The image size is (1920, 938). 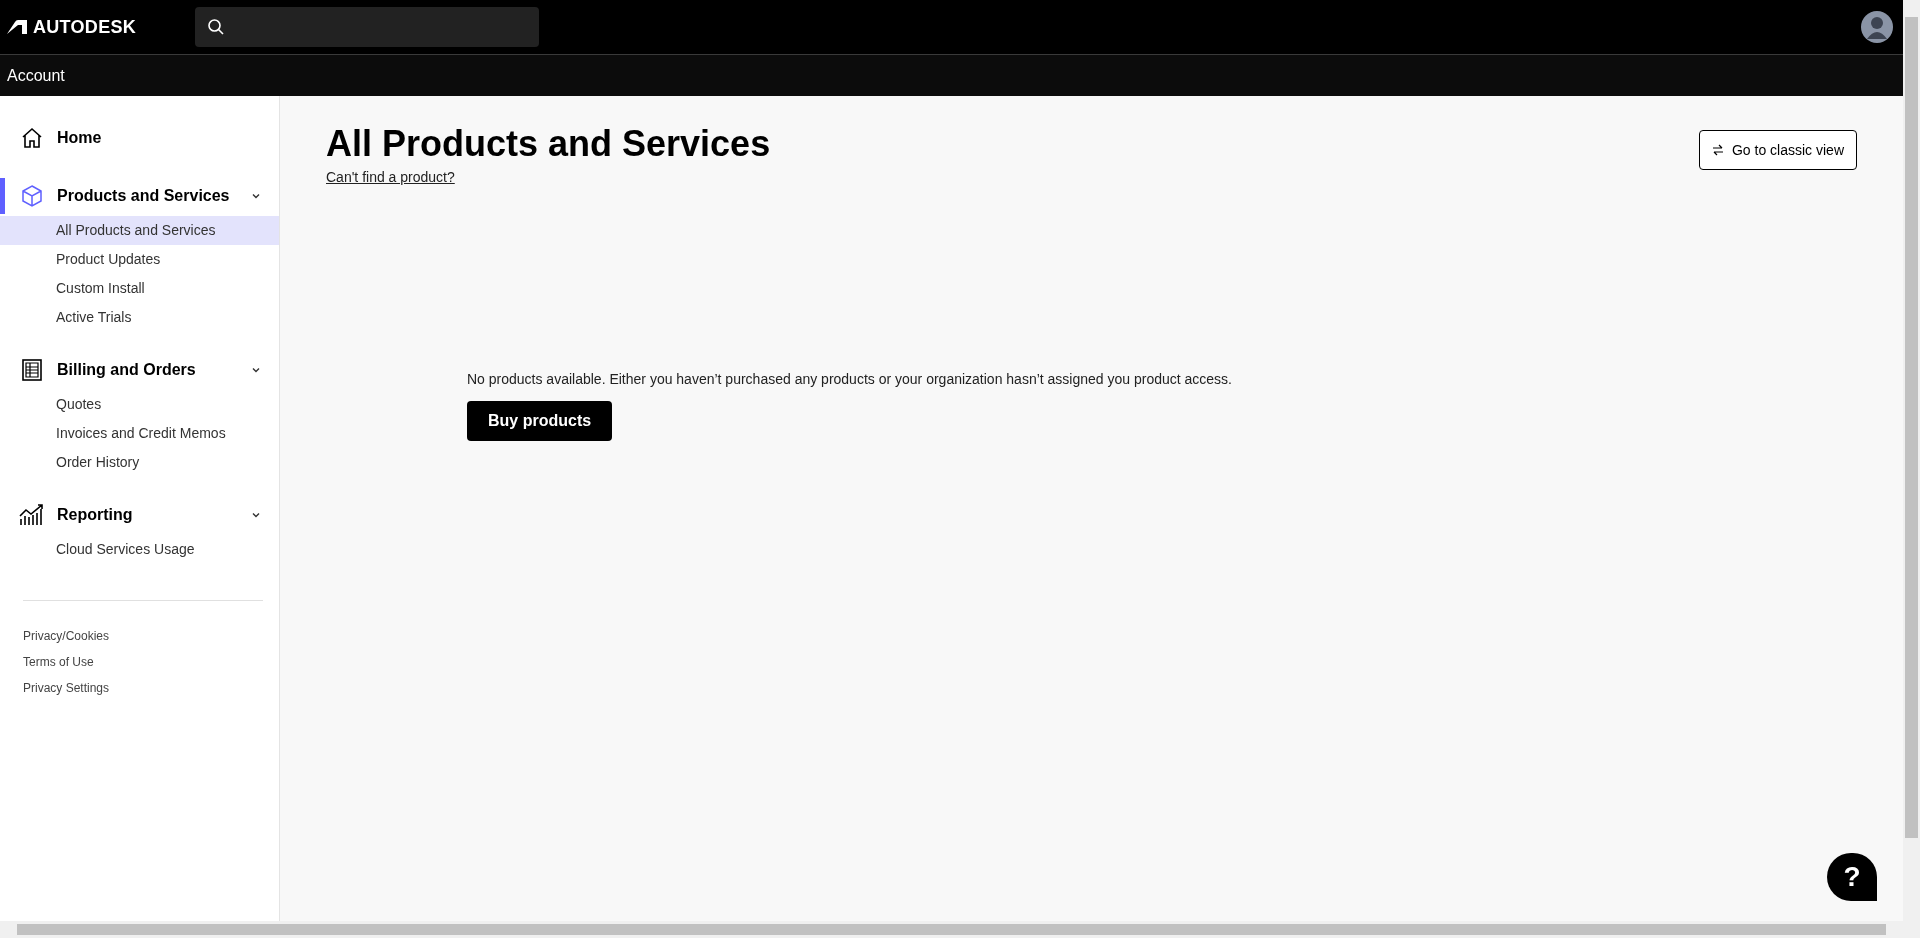 I want to click on sidebar-item: All Products and Services, so click(x=139, y=230).